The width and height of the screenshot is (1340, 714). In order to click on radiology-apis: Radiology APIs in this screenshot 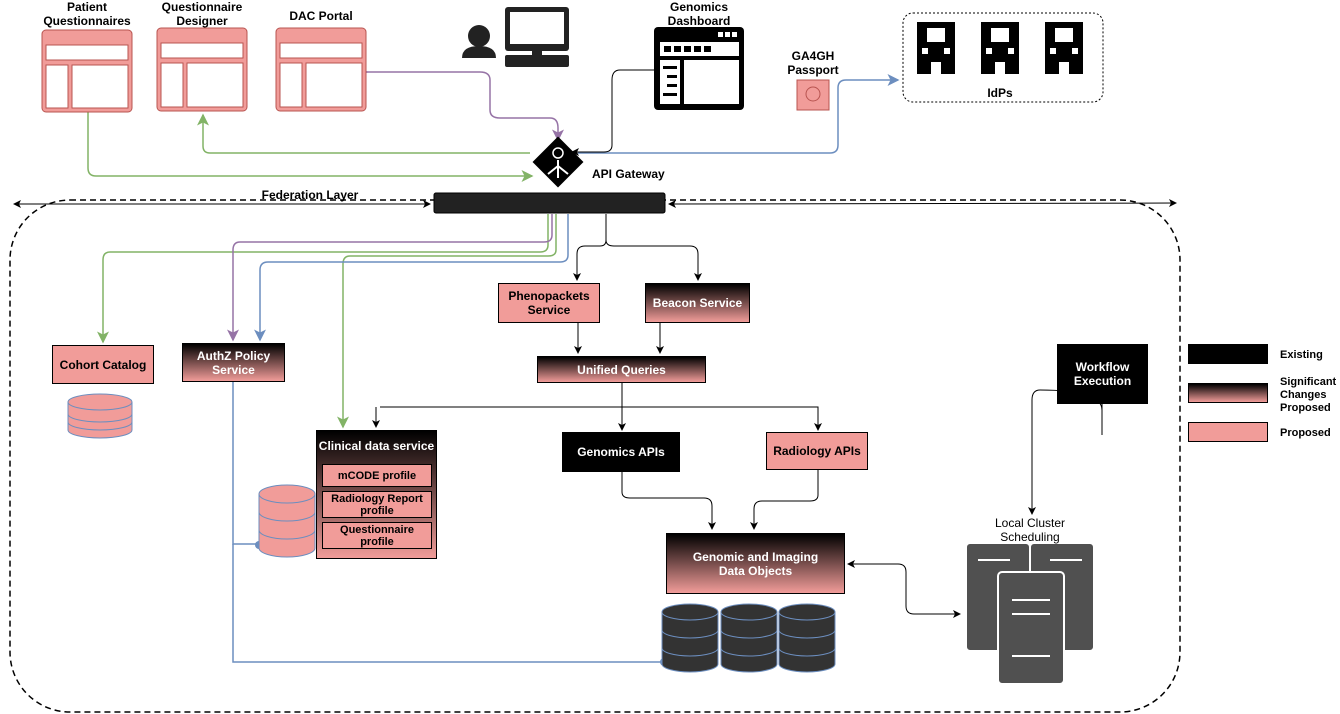, I will do `click(817, 451)`.